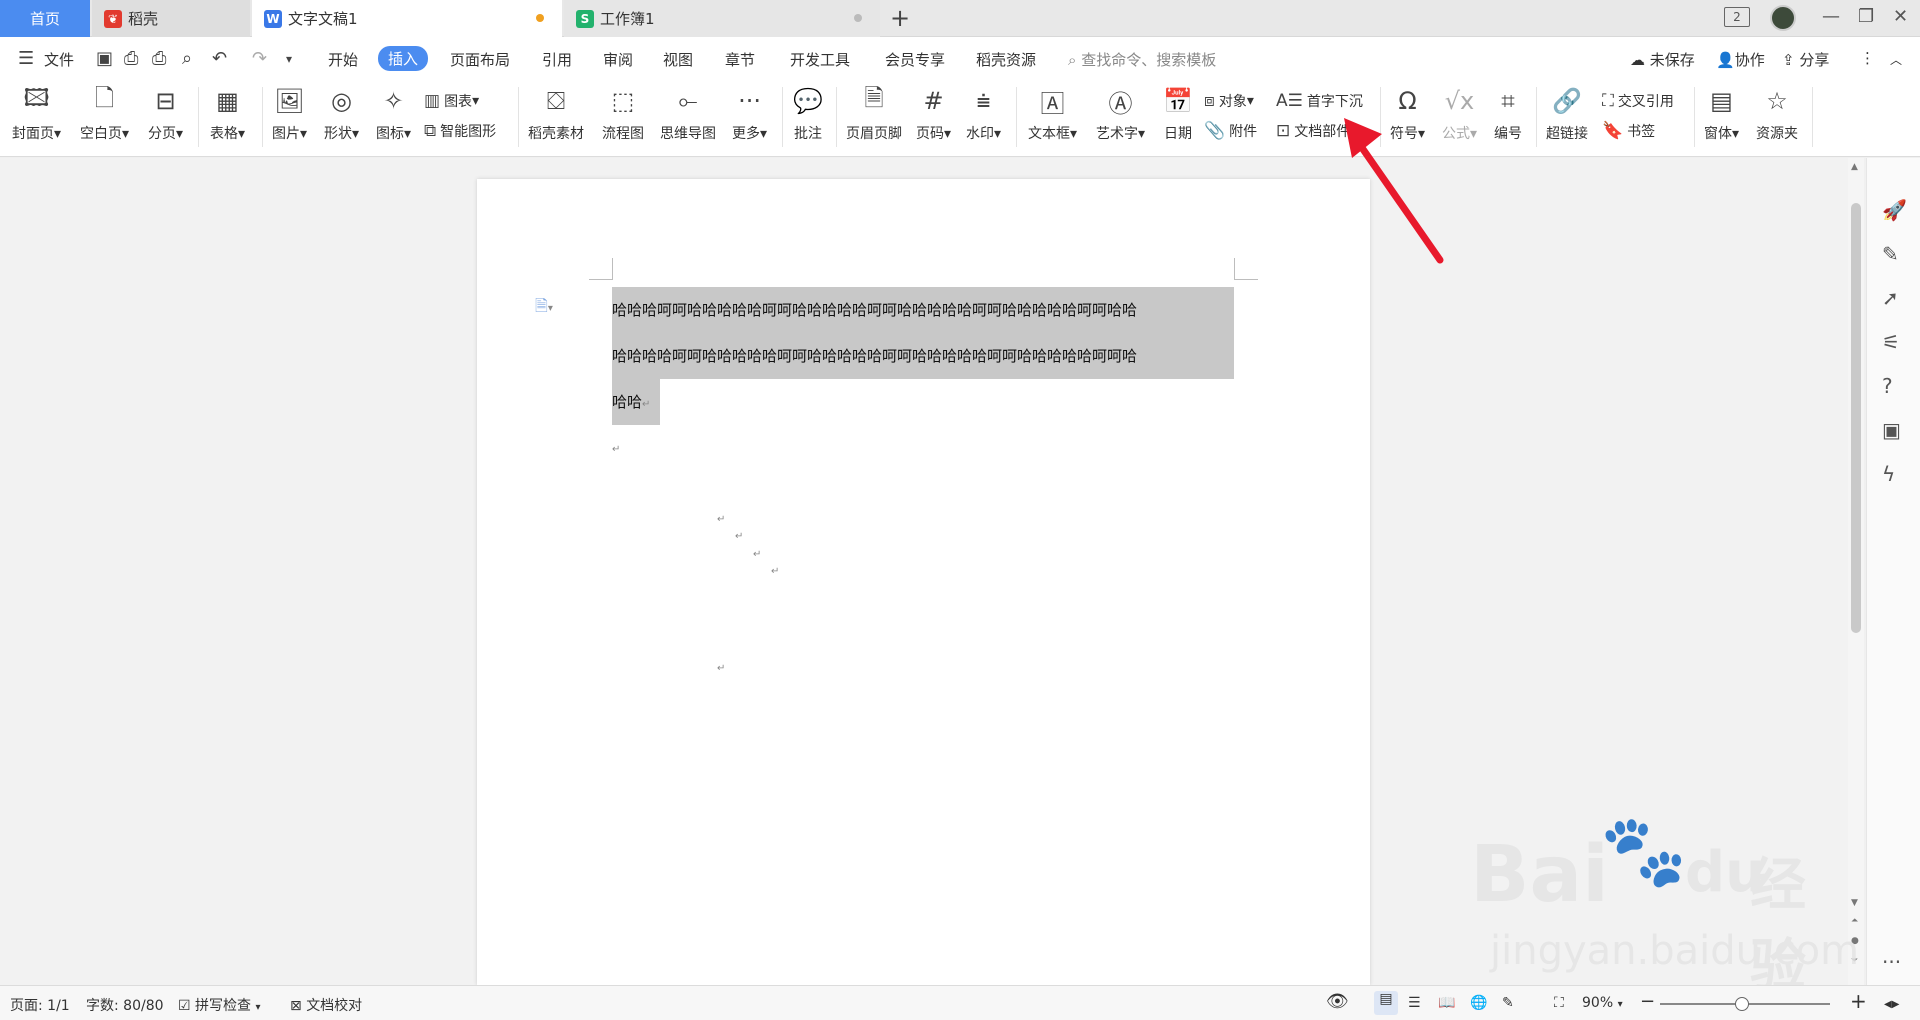 Image resolution: width=1920 pixels, height=1020 pixels. What do you see at coordinates (933, 114) in the screenshot?
I see `page-number-button: # 页码▾` at bounding box center [933, 114].